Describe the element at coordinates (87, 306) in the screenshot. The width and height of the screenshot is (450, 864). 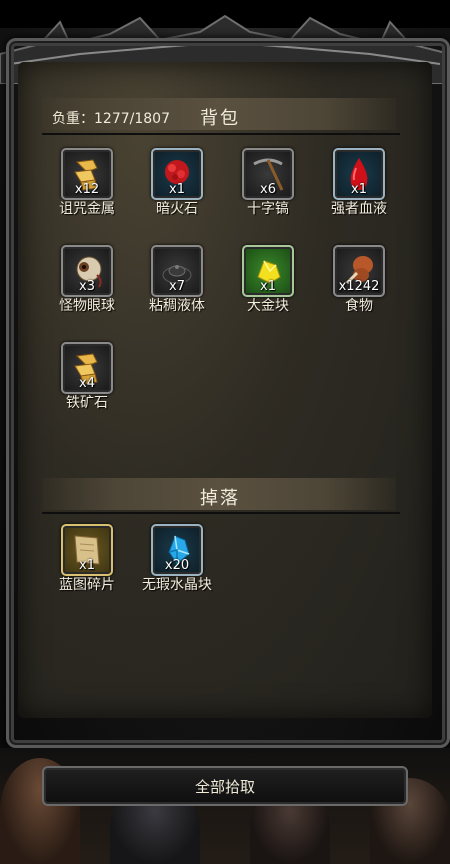
I see `item-name: 怪物眼球` at that location.